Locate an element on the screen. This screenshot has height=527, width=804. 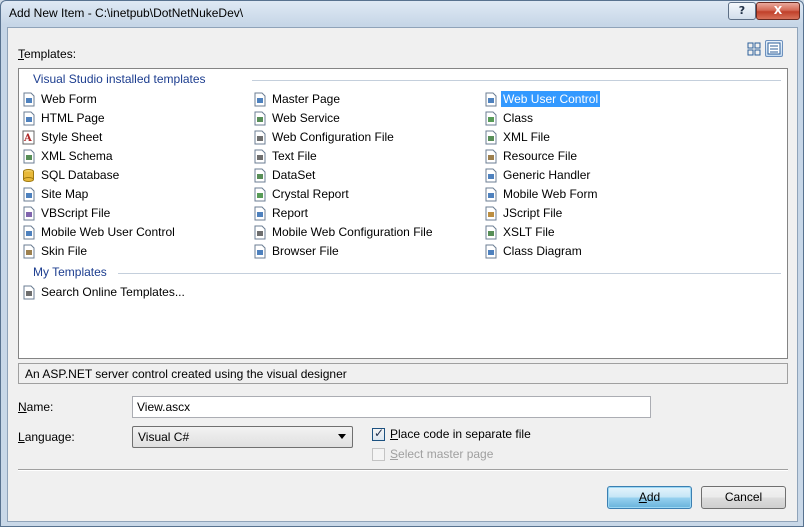
template-item: XML Schema is located at coordinates (68, 156).